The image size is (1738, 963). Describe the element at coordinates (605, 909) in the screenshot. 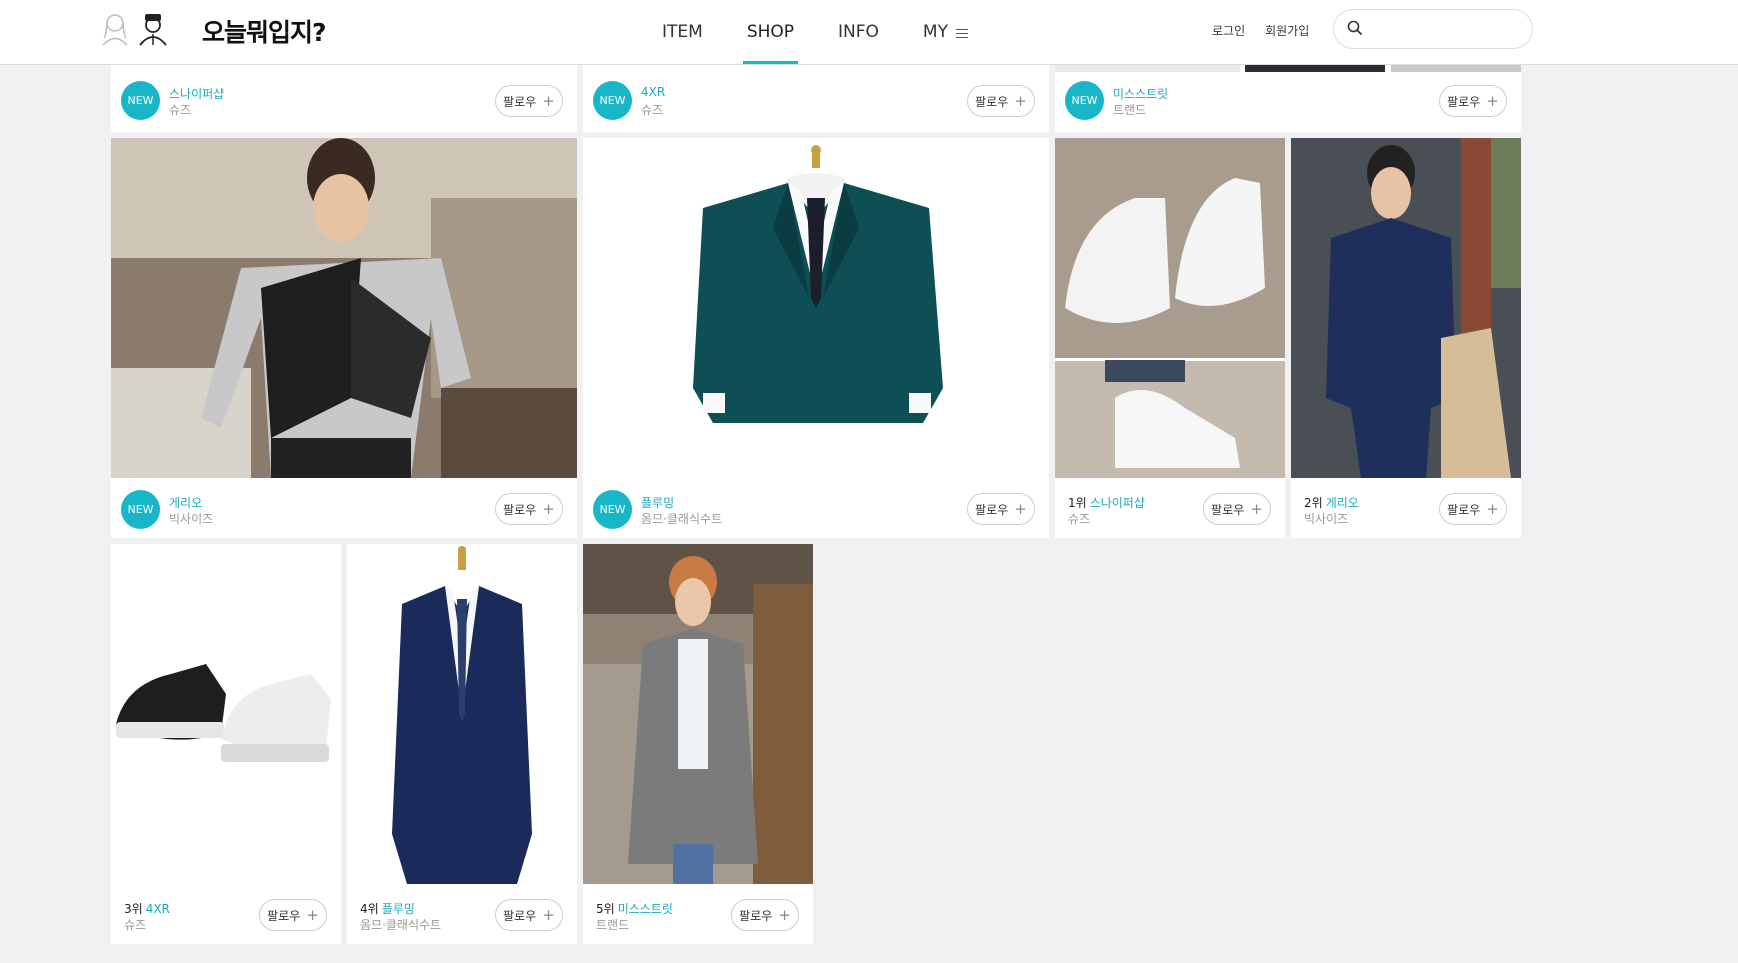

I see `rank-label: 5위` at that location.